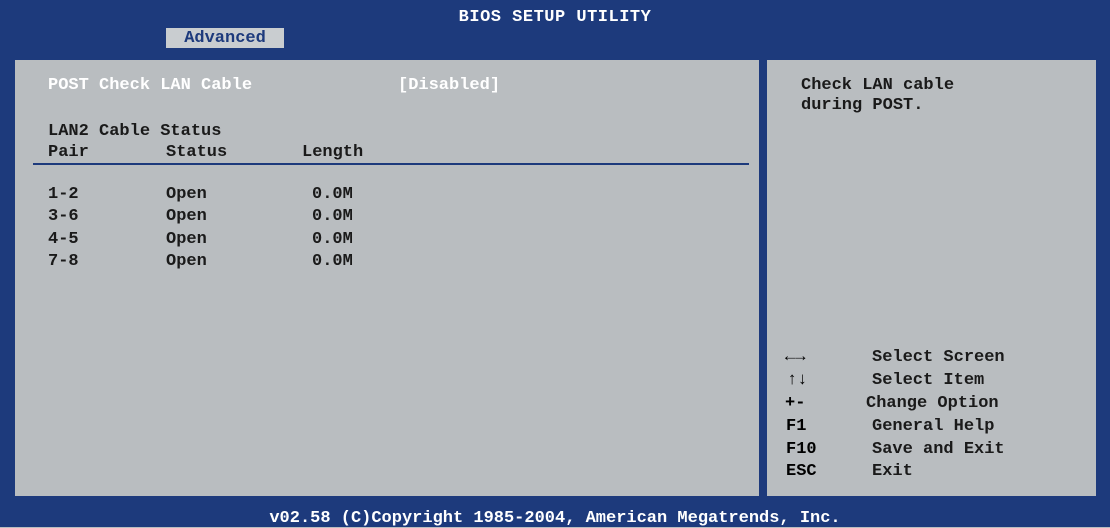 Image resolution: width=1110 pixels, height=528 pixels. What do you see at coordinates (225, 38) in the screenshot?
I see `tab-advanced: Advanced` at bounding box center [225, 38].